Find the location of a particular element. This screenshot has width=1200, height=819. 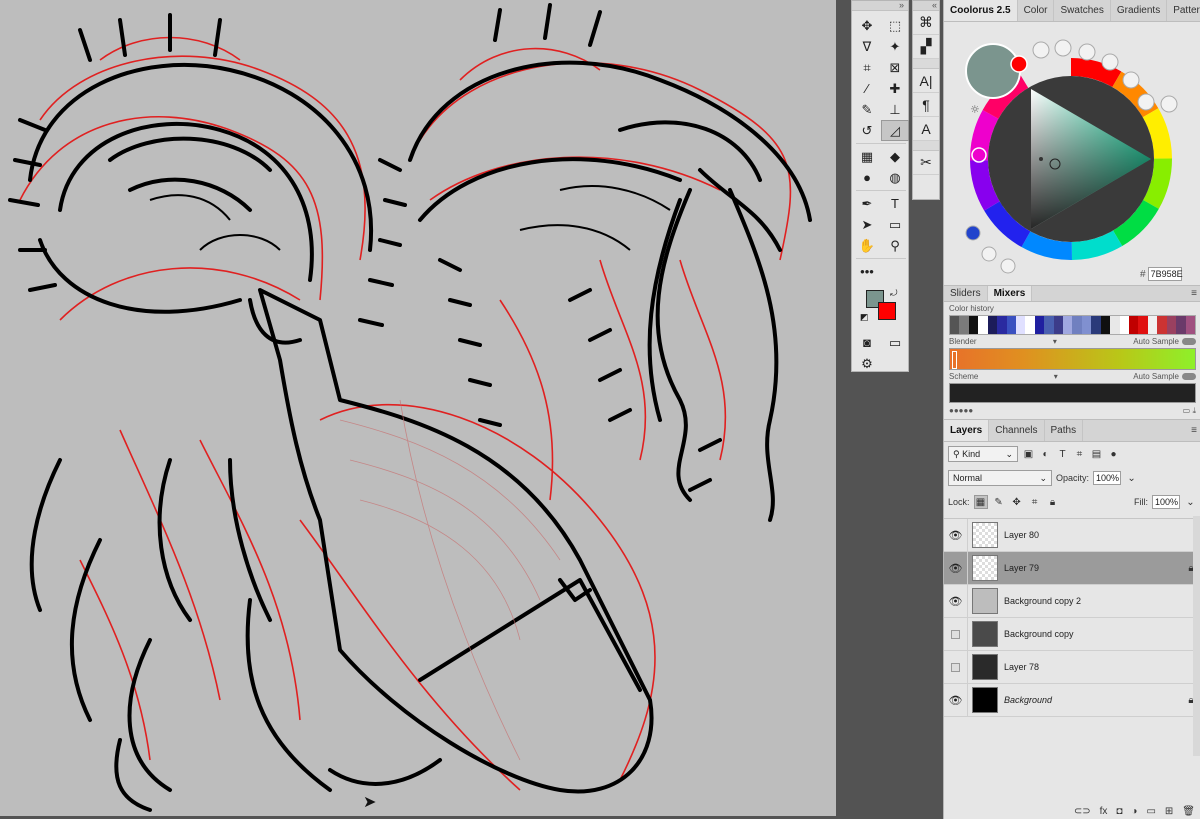

tools-panel-grip: » is located at coordinates (880, 5).